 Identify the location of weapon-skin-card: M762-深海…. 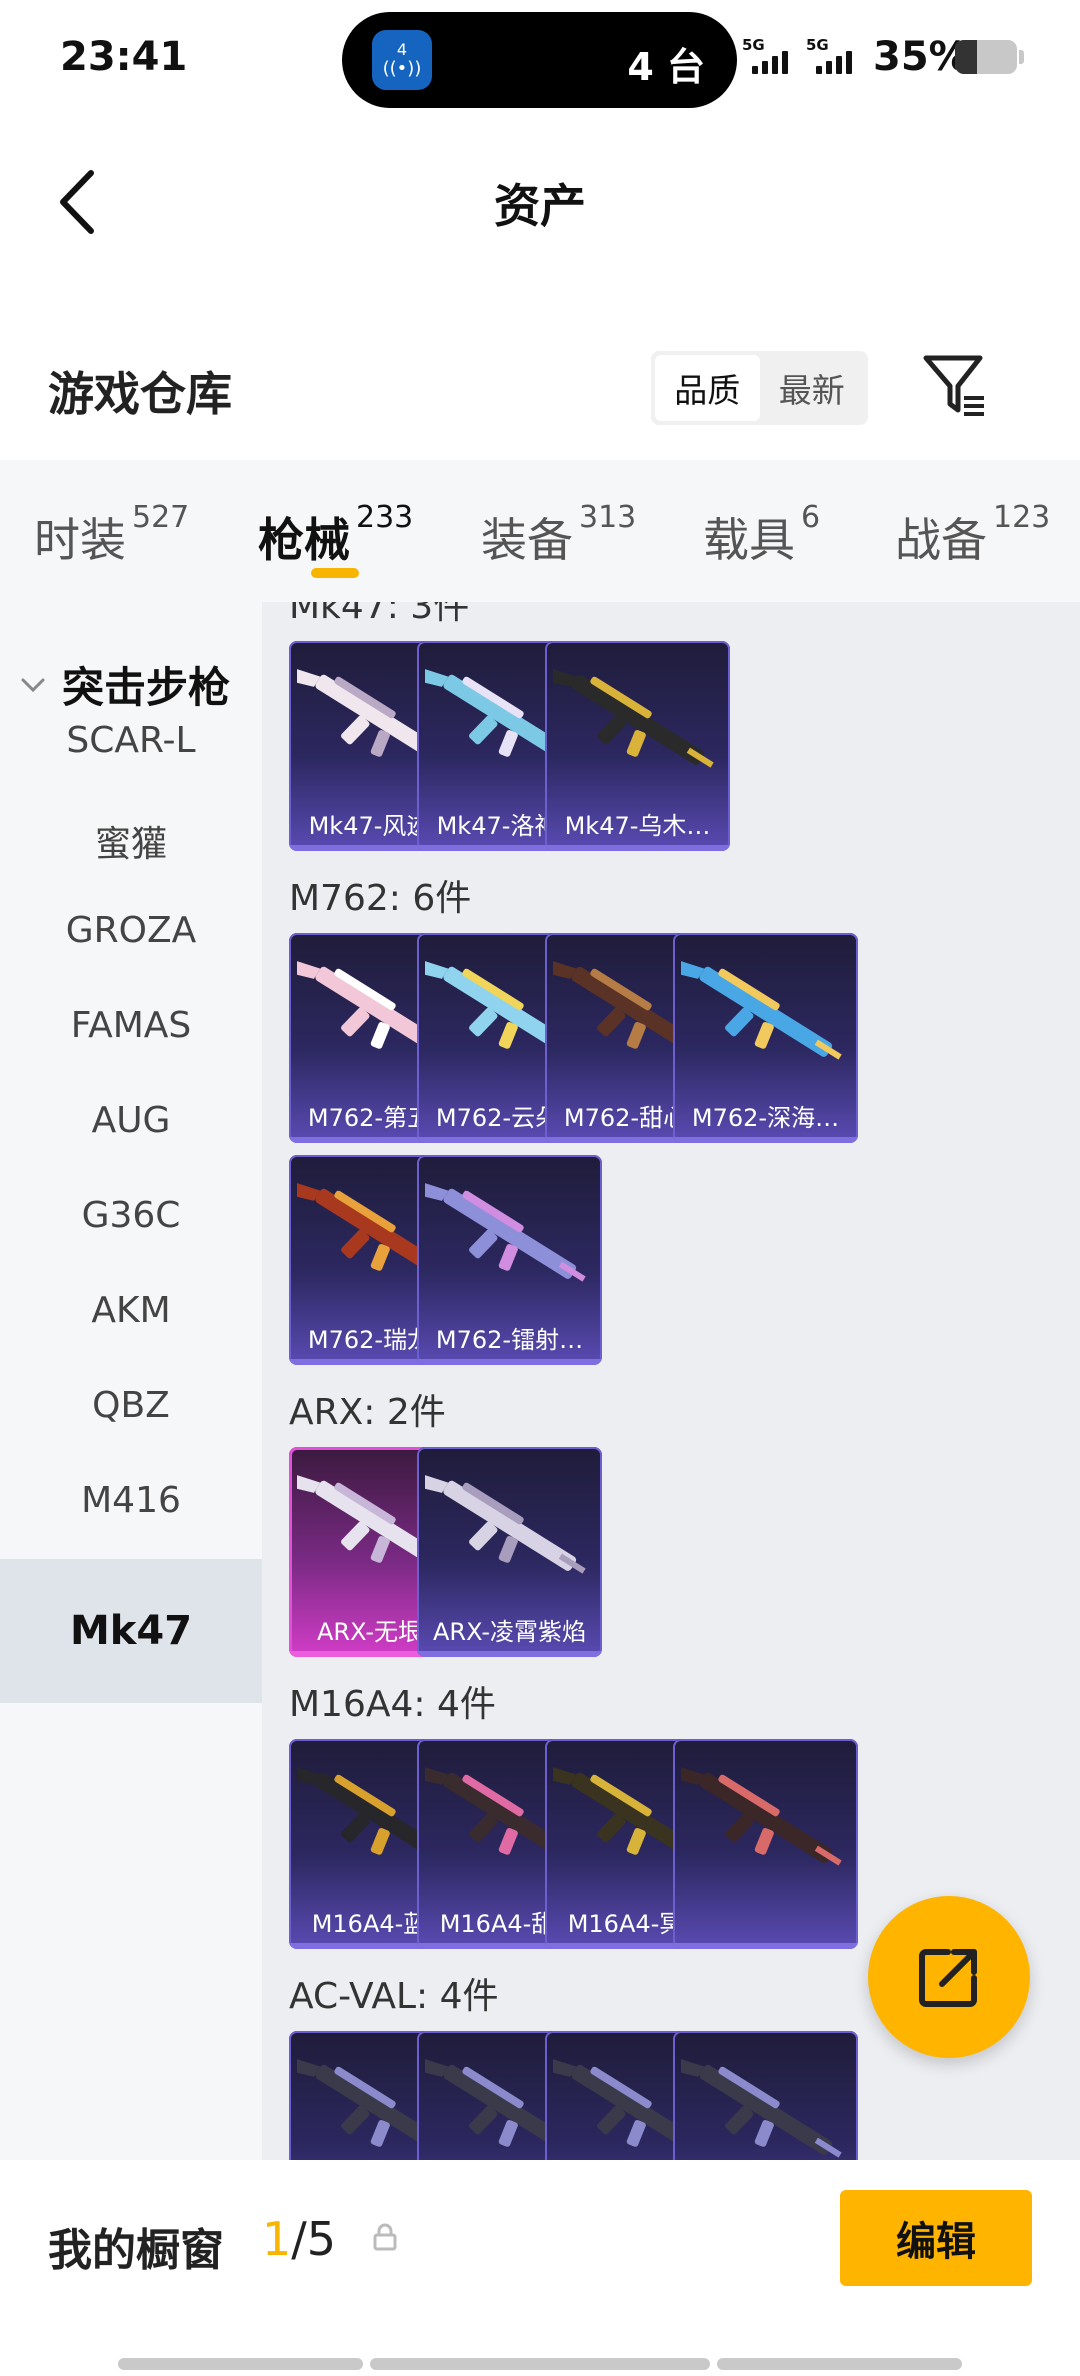
(765, 1038).